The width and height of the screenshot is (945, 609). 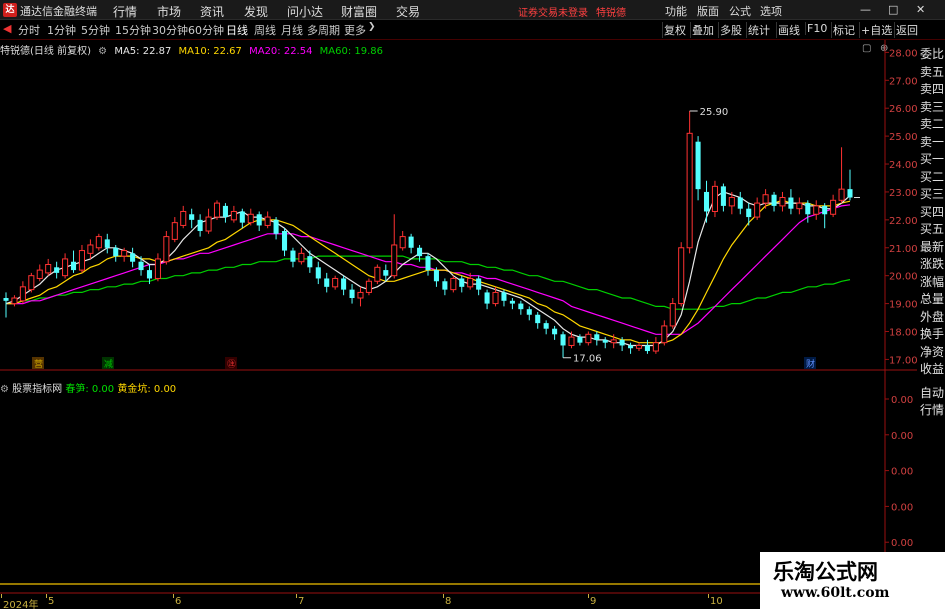 I want to click on date-axis: 2024年 5 6 7 8 9 10, so click(x=380, y=601).